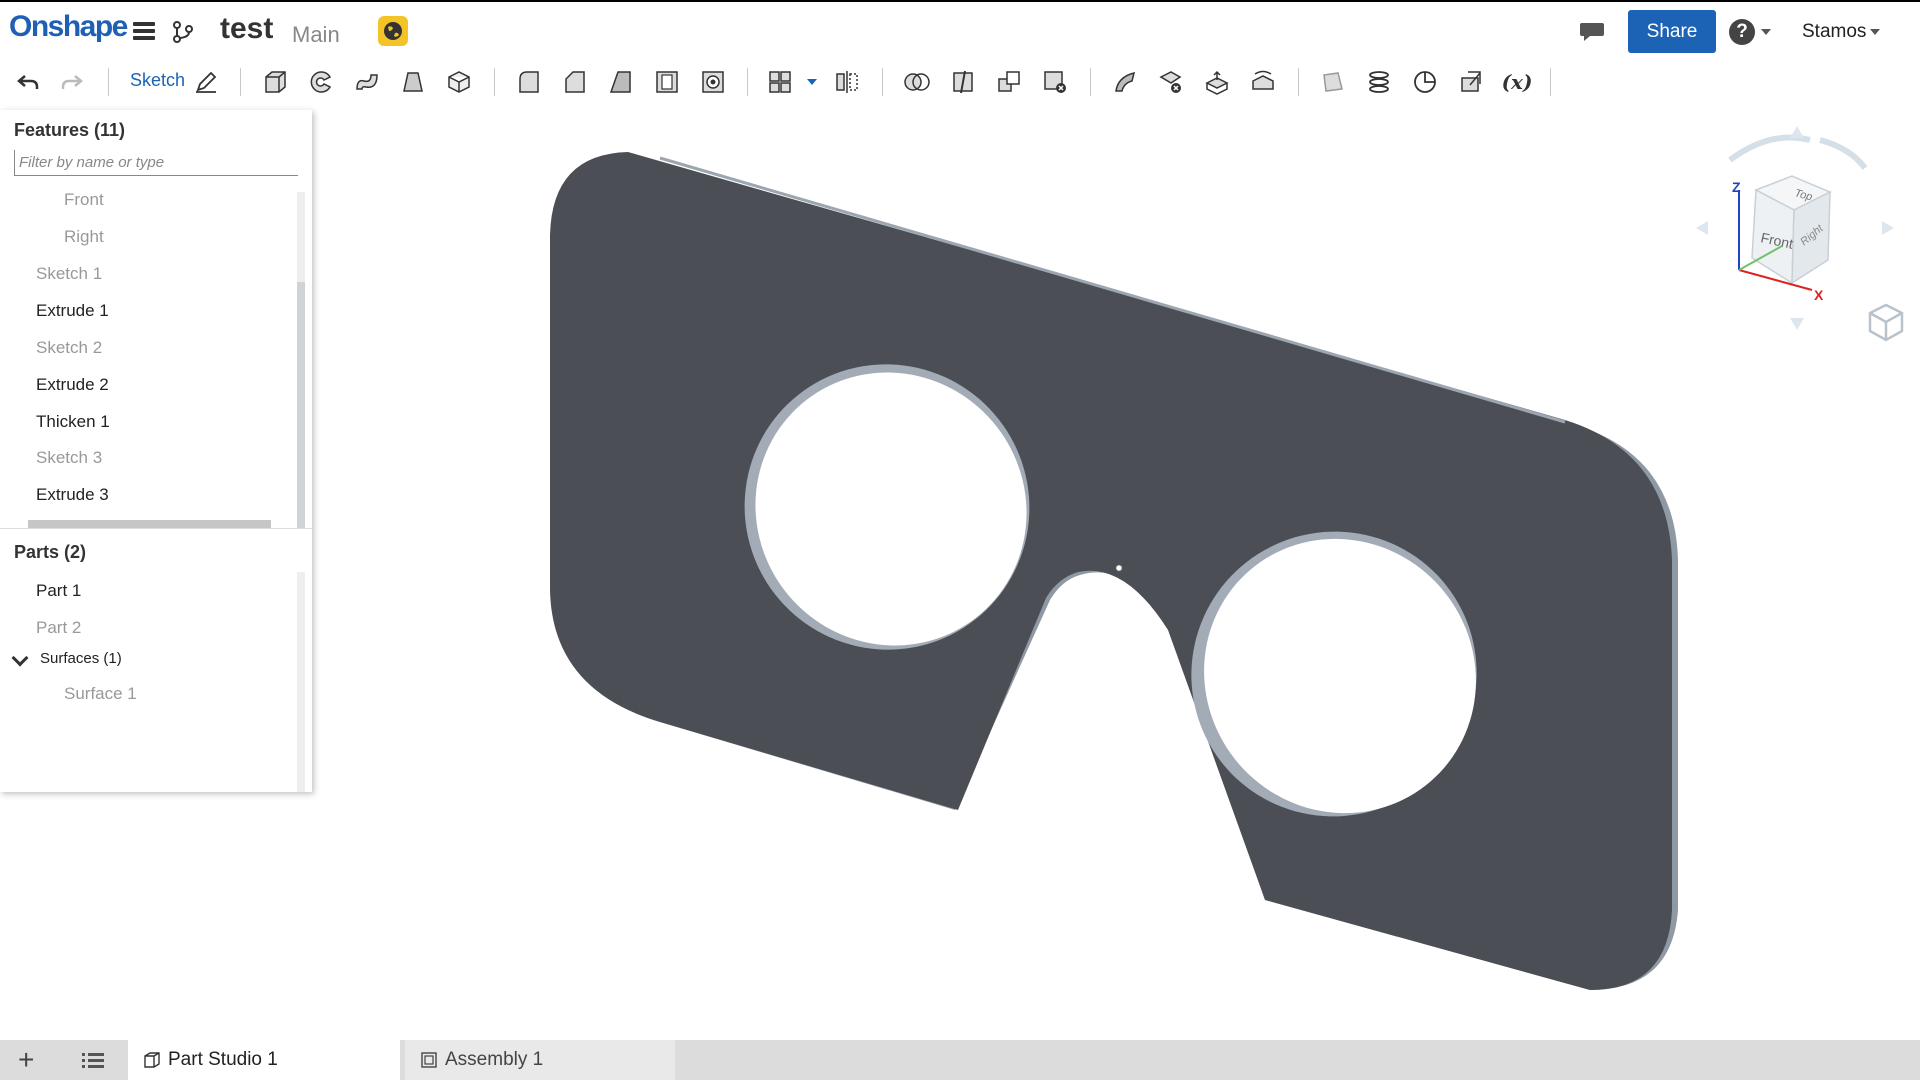  Describe the element at coordinates (621, 82) in the screenshot. I see `draft-icon` at that location.